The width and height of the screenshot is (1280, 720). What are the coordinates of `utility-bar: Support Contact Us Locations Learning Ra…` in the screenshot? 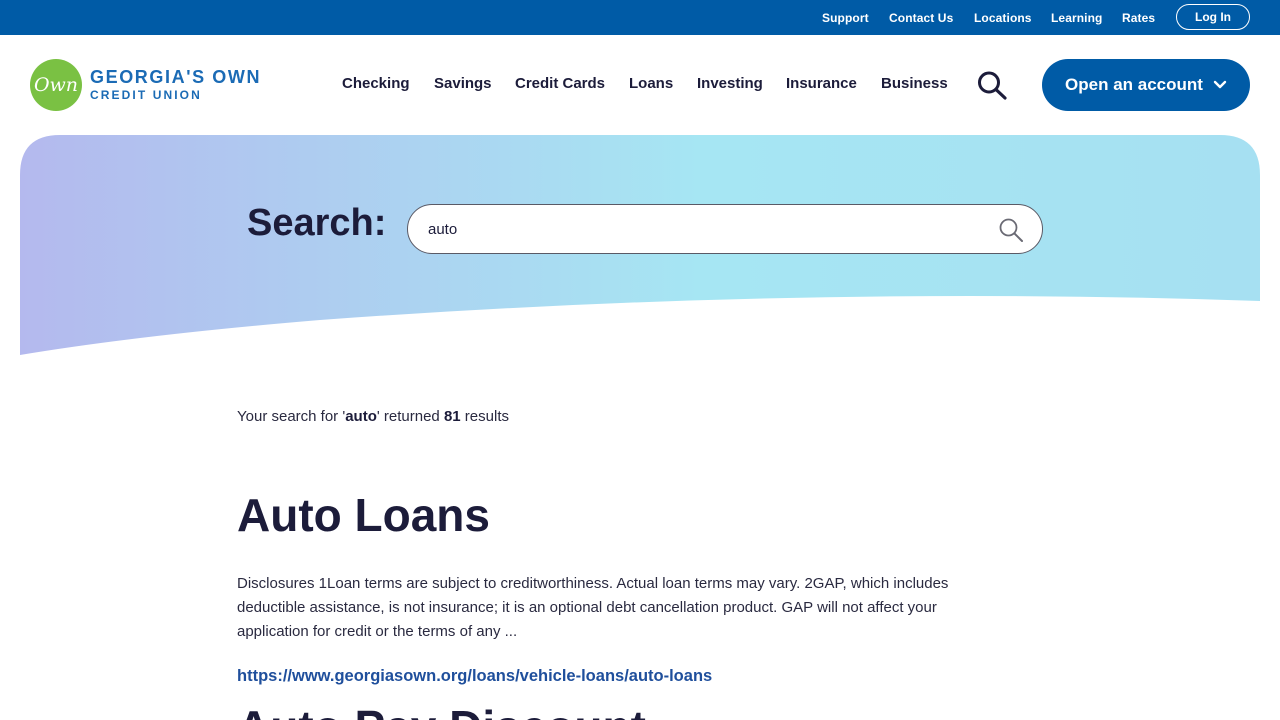 It's located at (640, 17).